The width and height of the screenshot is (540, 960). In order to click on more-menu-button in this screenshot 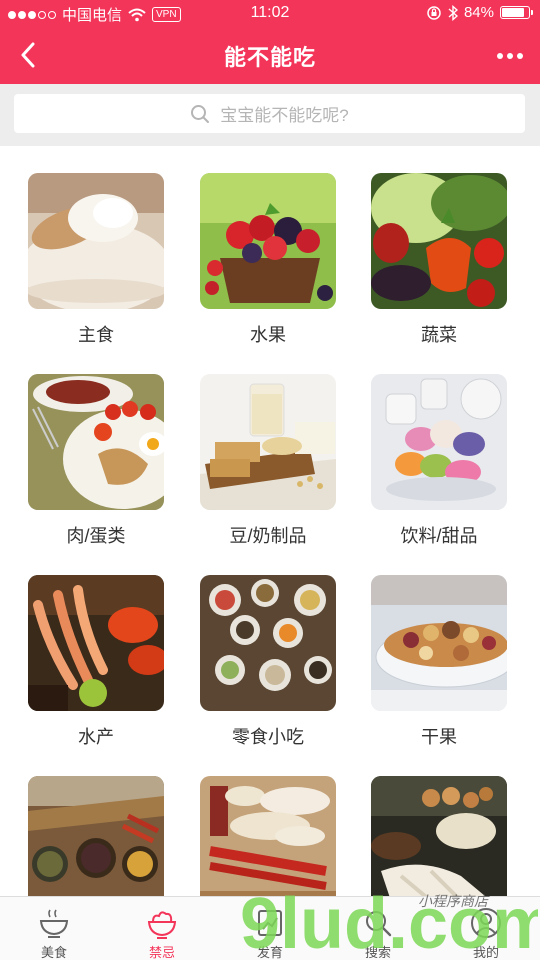, I will do `click(510, 56)`.